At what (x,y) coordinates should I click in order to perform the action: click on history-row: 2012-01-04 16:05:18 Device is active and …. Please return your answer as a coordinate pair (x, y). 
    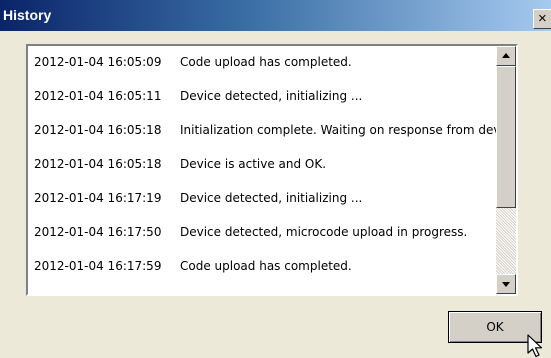
    Looking at the image, I should click on (262, 165).